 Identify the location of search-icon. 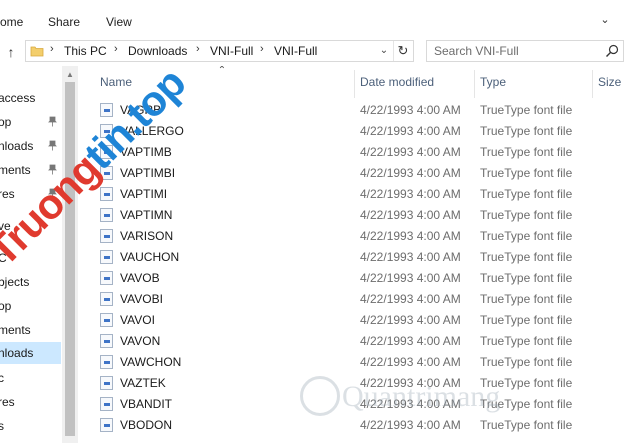
(612, 51).